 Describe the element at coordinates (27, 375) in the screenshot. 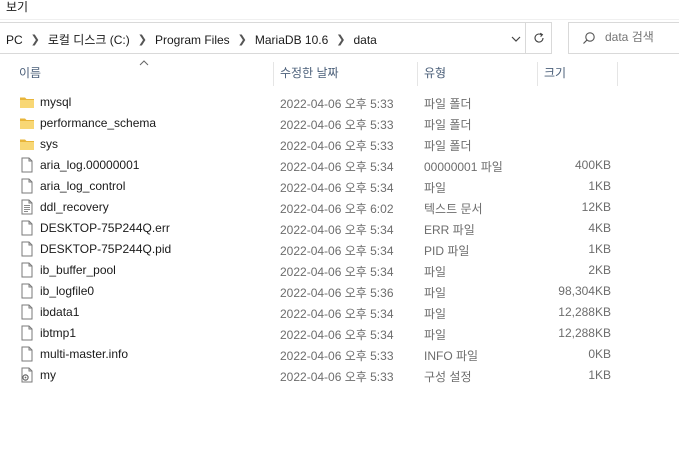

I see `config-file-icon` at that location.